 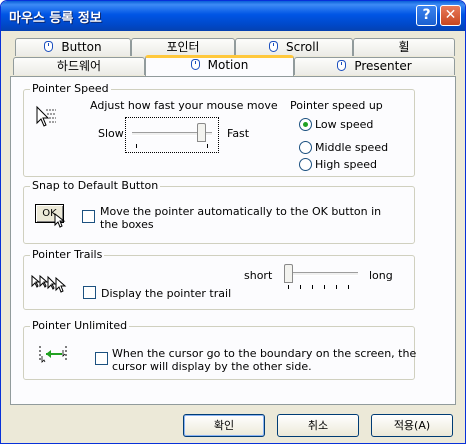 What do you see at coordinates (73, 47) in the screenshot?
I see `tab-button: Button` at bounding box center [73, 47].